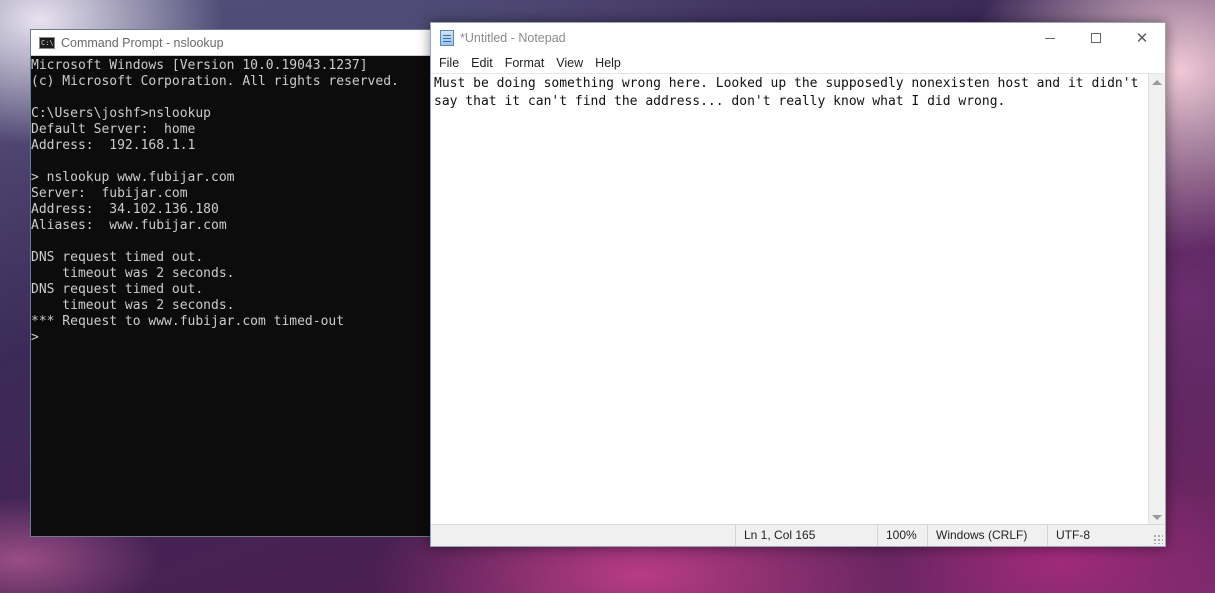  What do you see at coordinates (449, 63) in the screenshot?
I see `menu-file: File` at bounding box center [449, 63].